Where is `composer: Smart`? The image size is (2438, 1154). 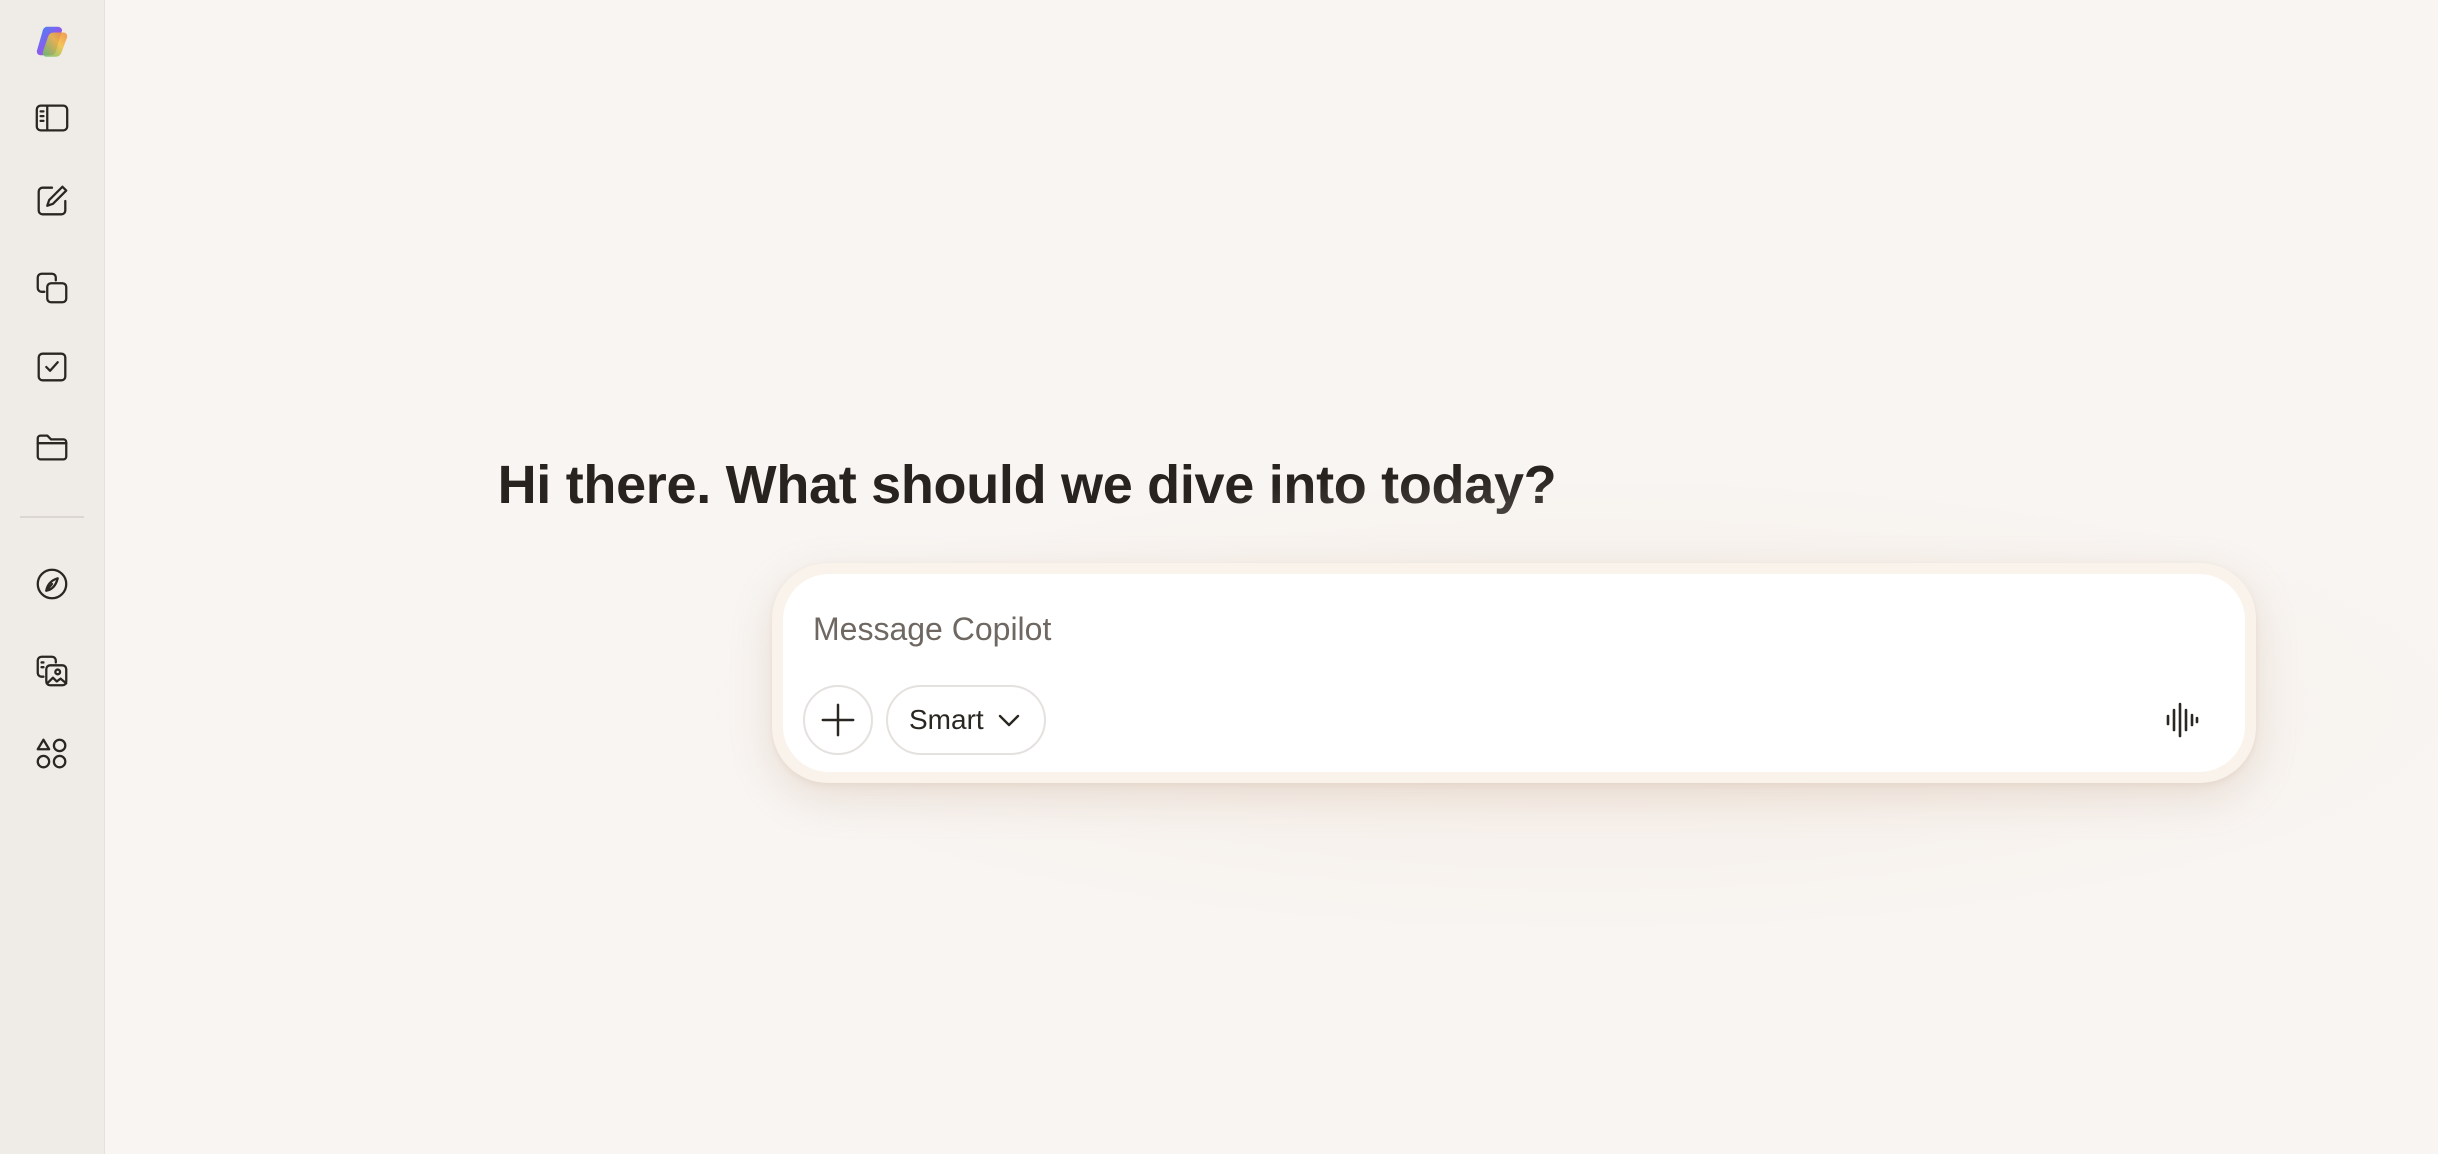 composer: Smart is located at coordinates (1514, 673).